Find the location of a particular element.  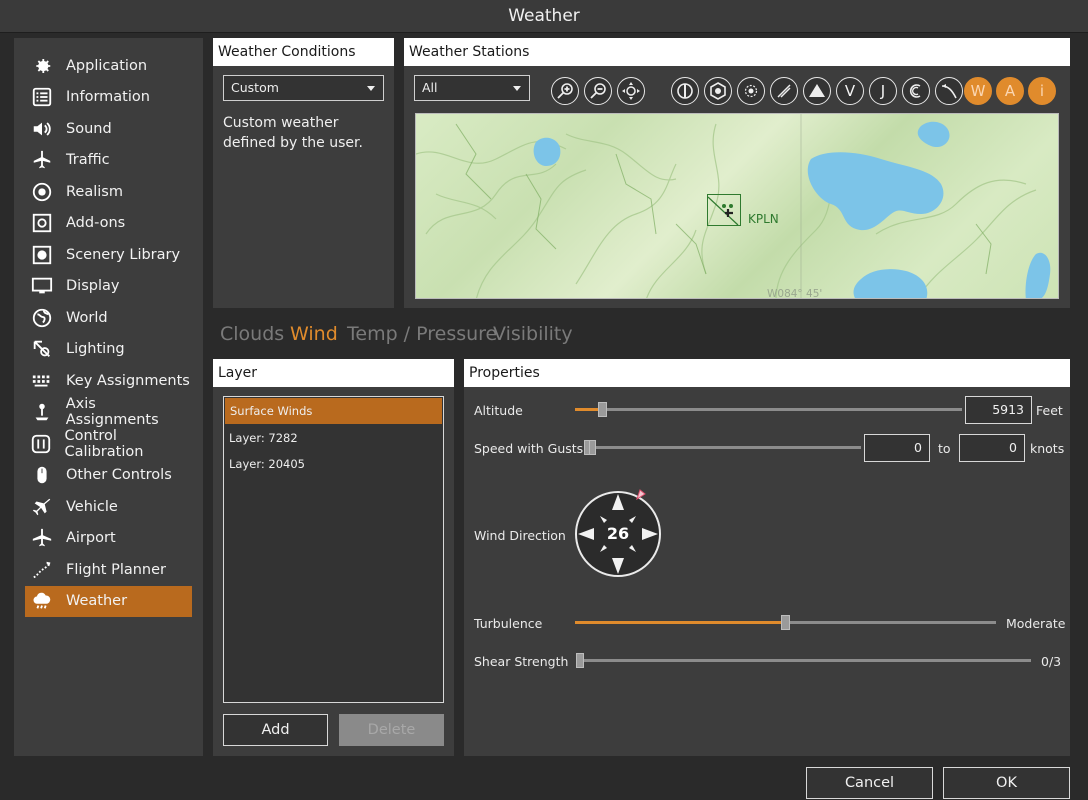

ok-button: OK is located at coordinates (1006, 783).